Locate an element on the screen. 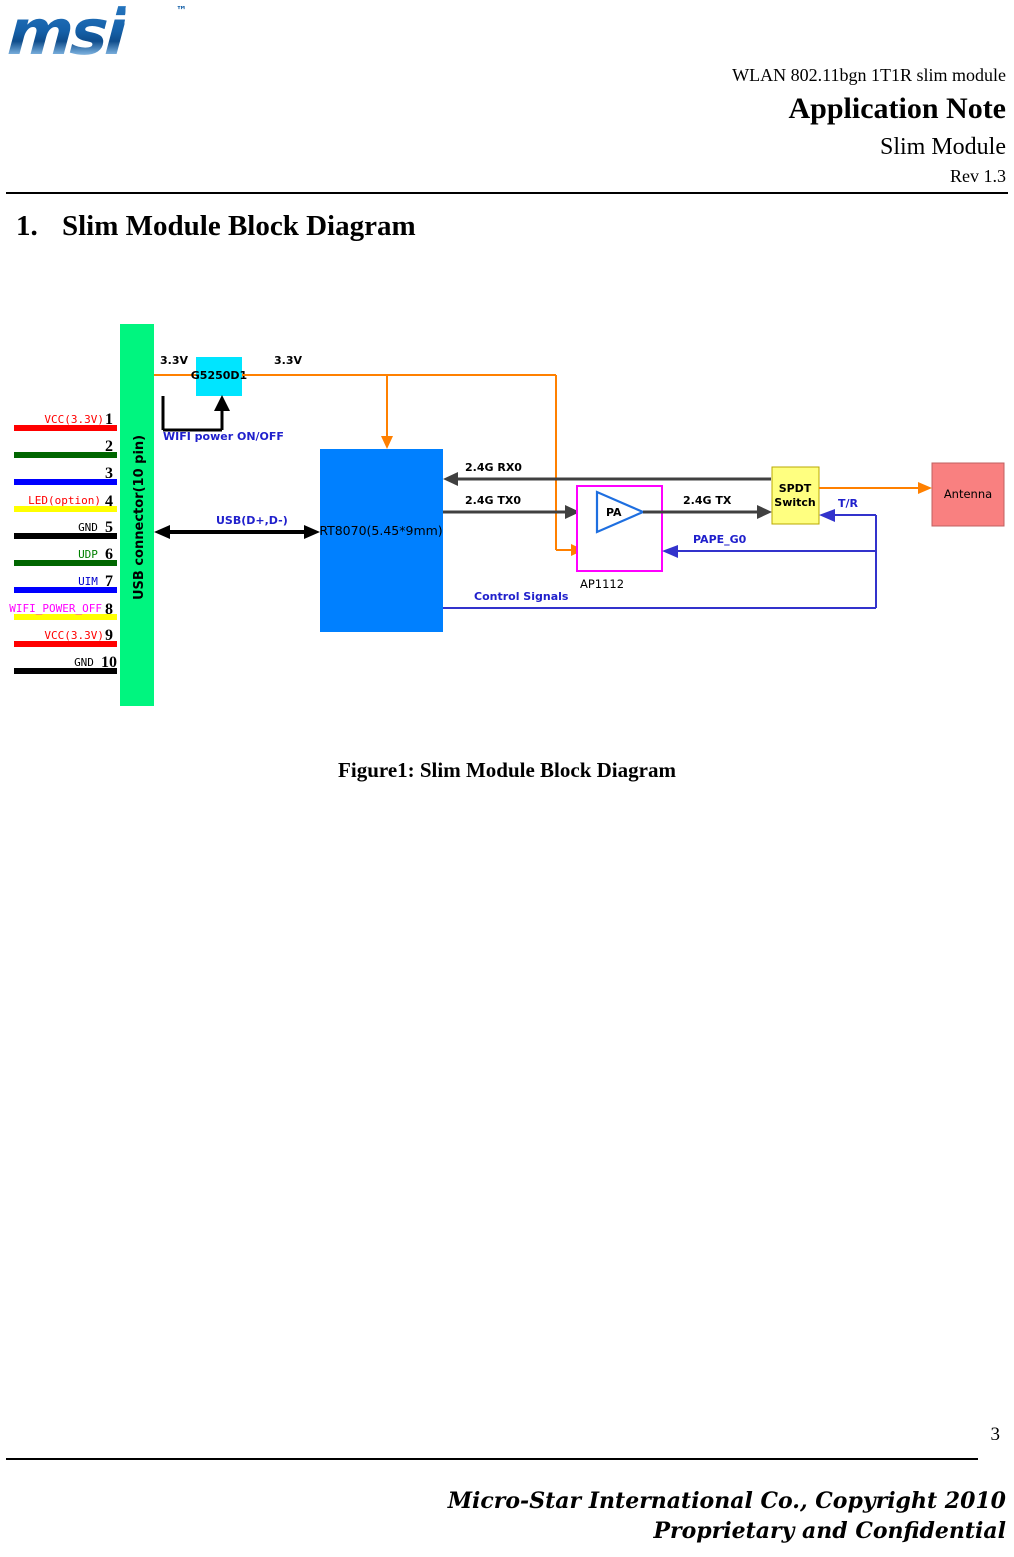 The image size is (1014, 1557). pin-number-4: 4 is located at coordinates (109, 501).